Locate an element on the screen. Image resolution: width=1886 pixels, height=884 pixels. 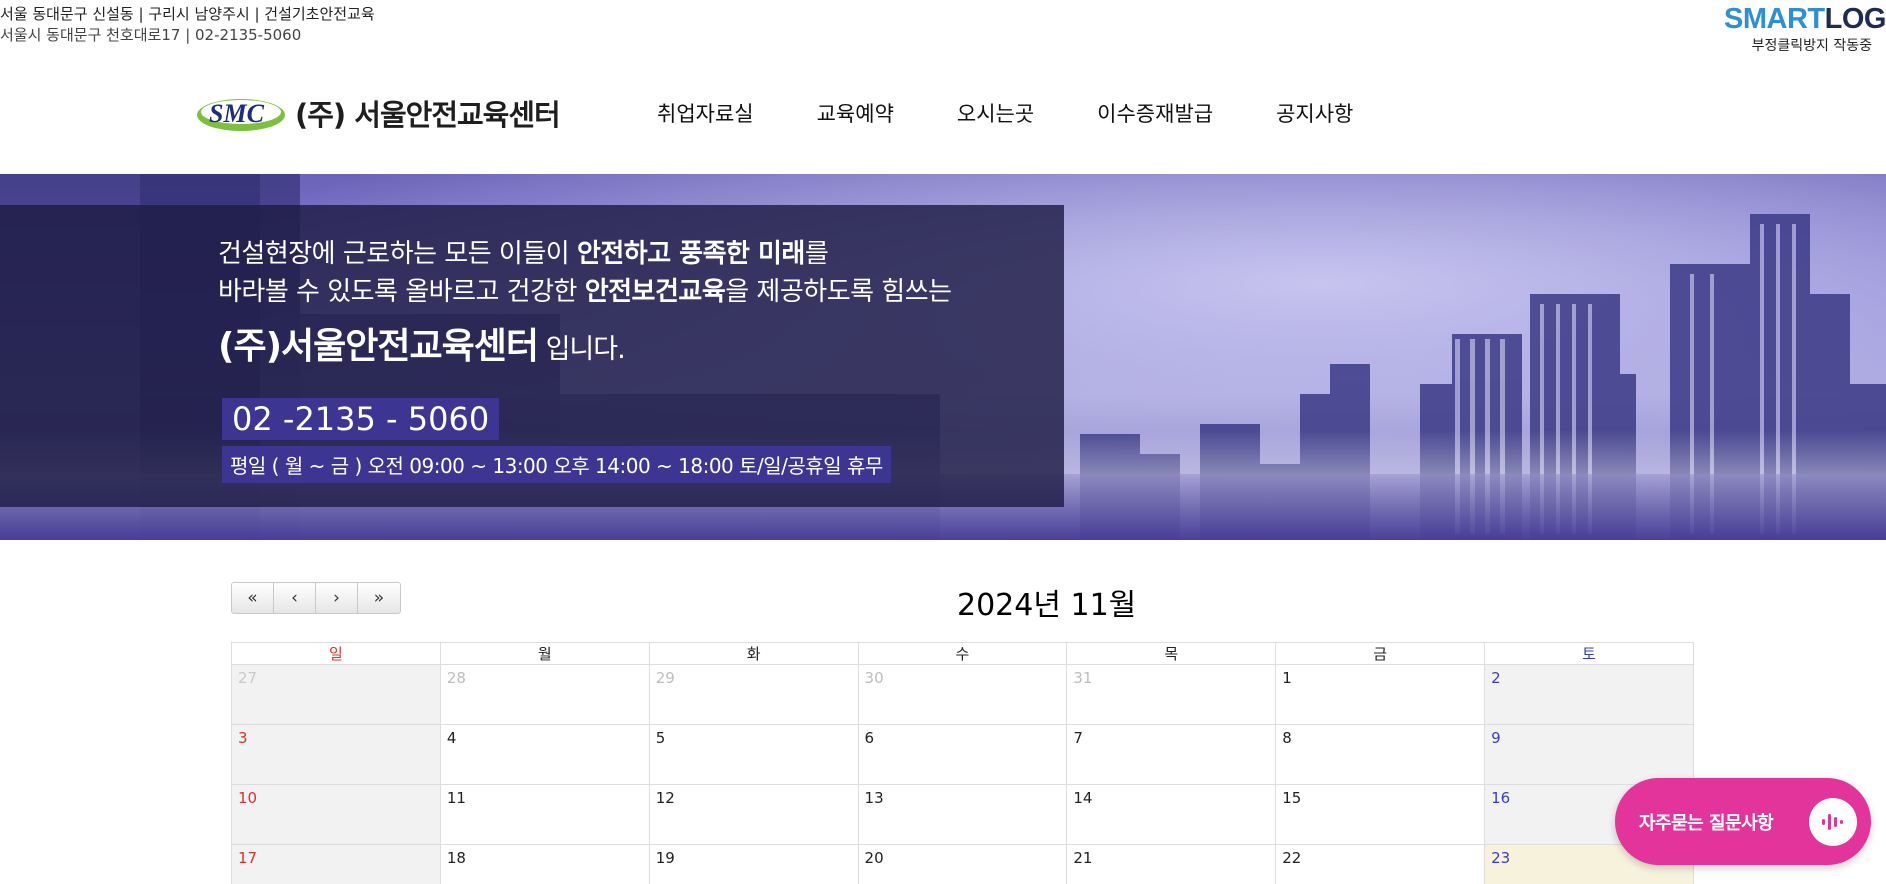
nav-item-directions: 오시는곳 is located at coordinates (995, 113).